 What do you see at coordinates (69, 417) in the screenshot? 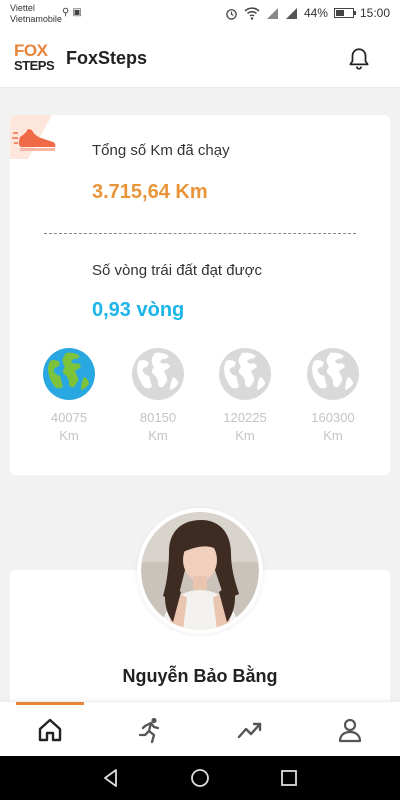
I see `milestone-km: 40075` at bounding box center [69, 417].